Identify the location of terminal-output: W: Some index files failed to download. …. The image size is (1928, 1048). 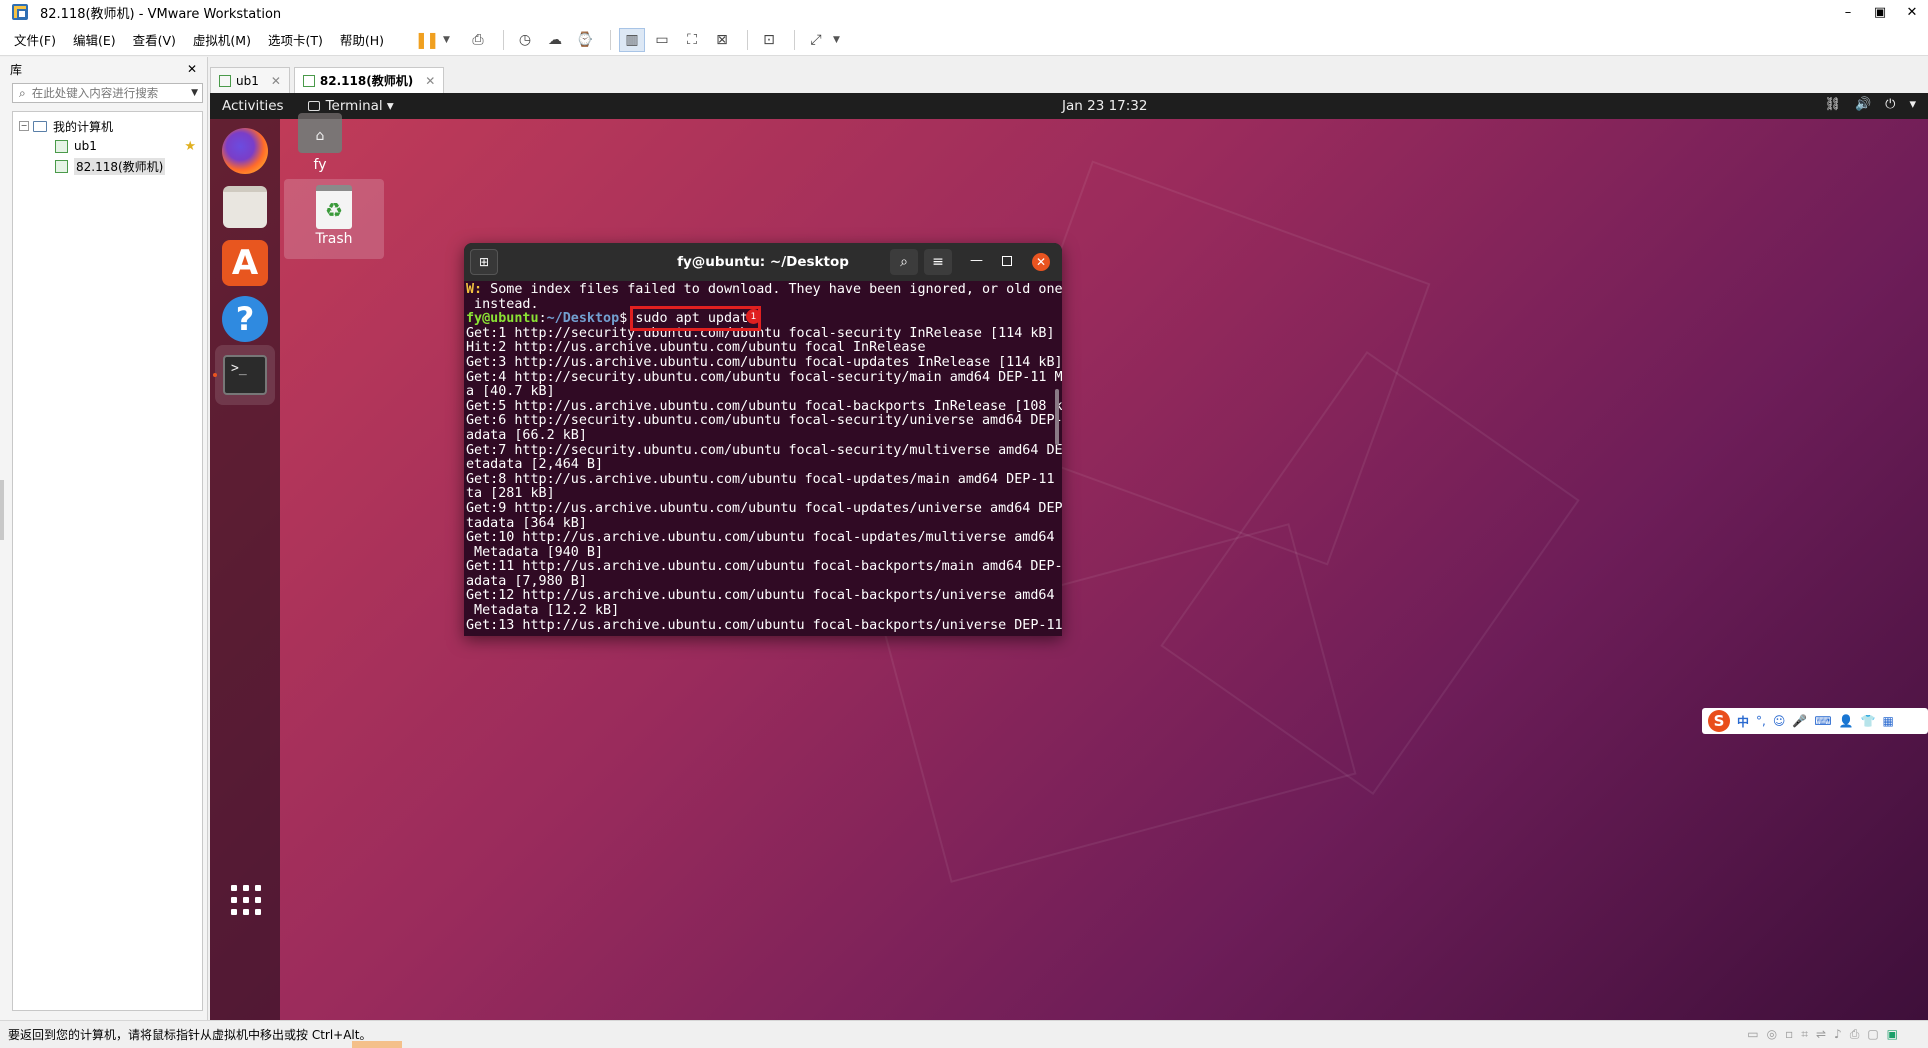
(763, 457).